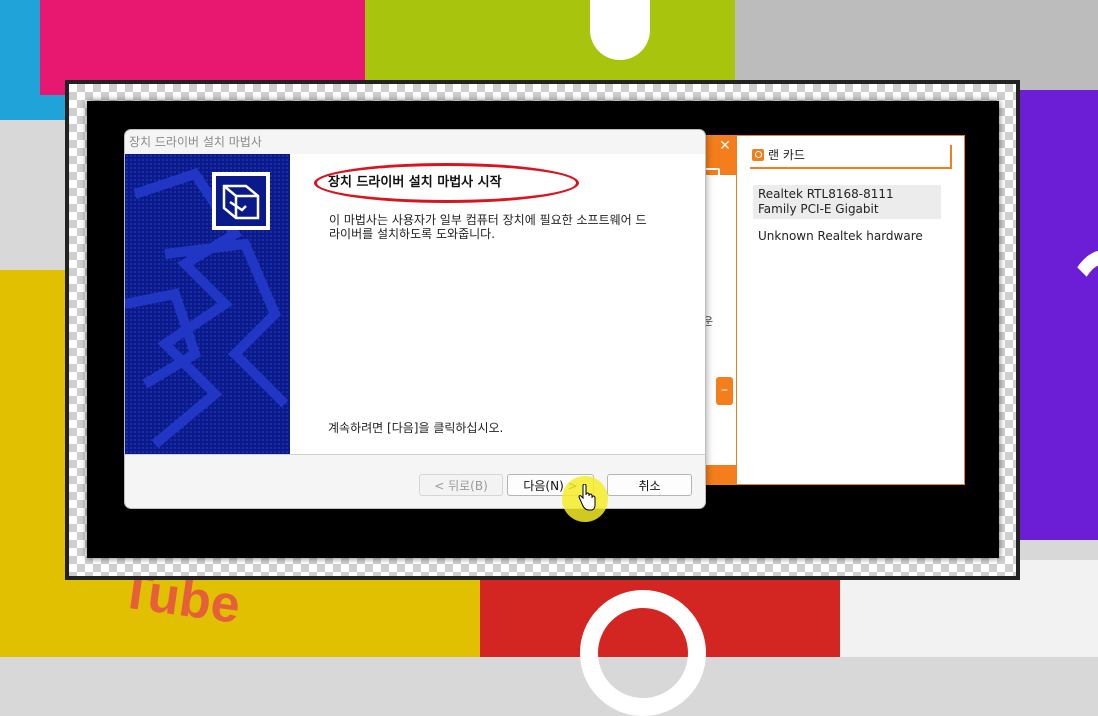  I want to click on background-tile, so click(916, 45).